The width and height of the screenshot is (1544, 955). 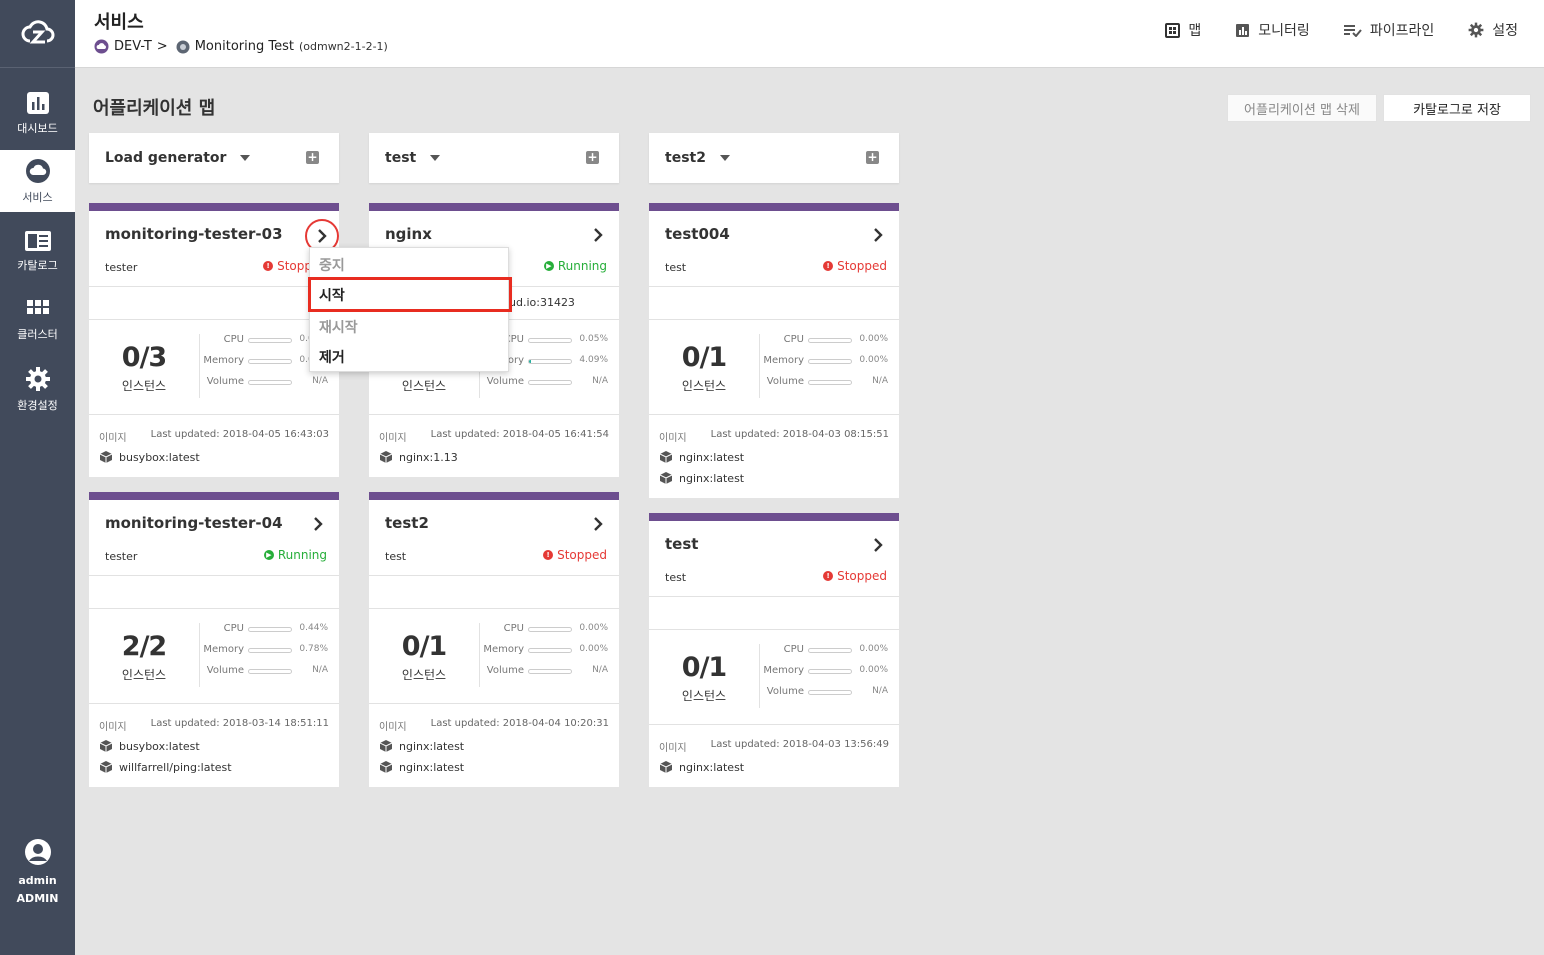 I want to click on service-name: nginx, so click(x=408, y=234).